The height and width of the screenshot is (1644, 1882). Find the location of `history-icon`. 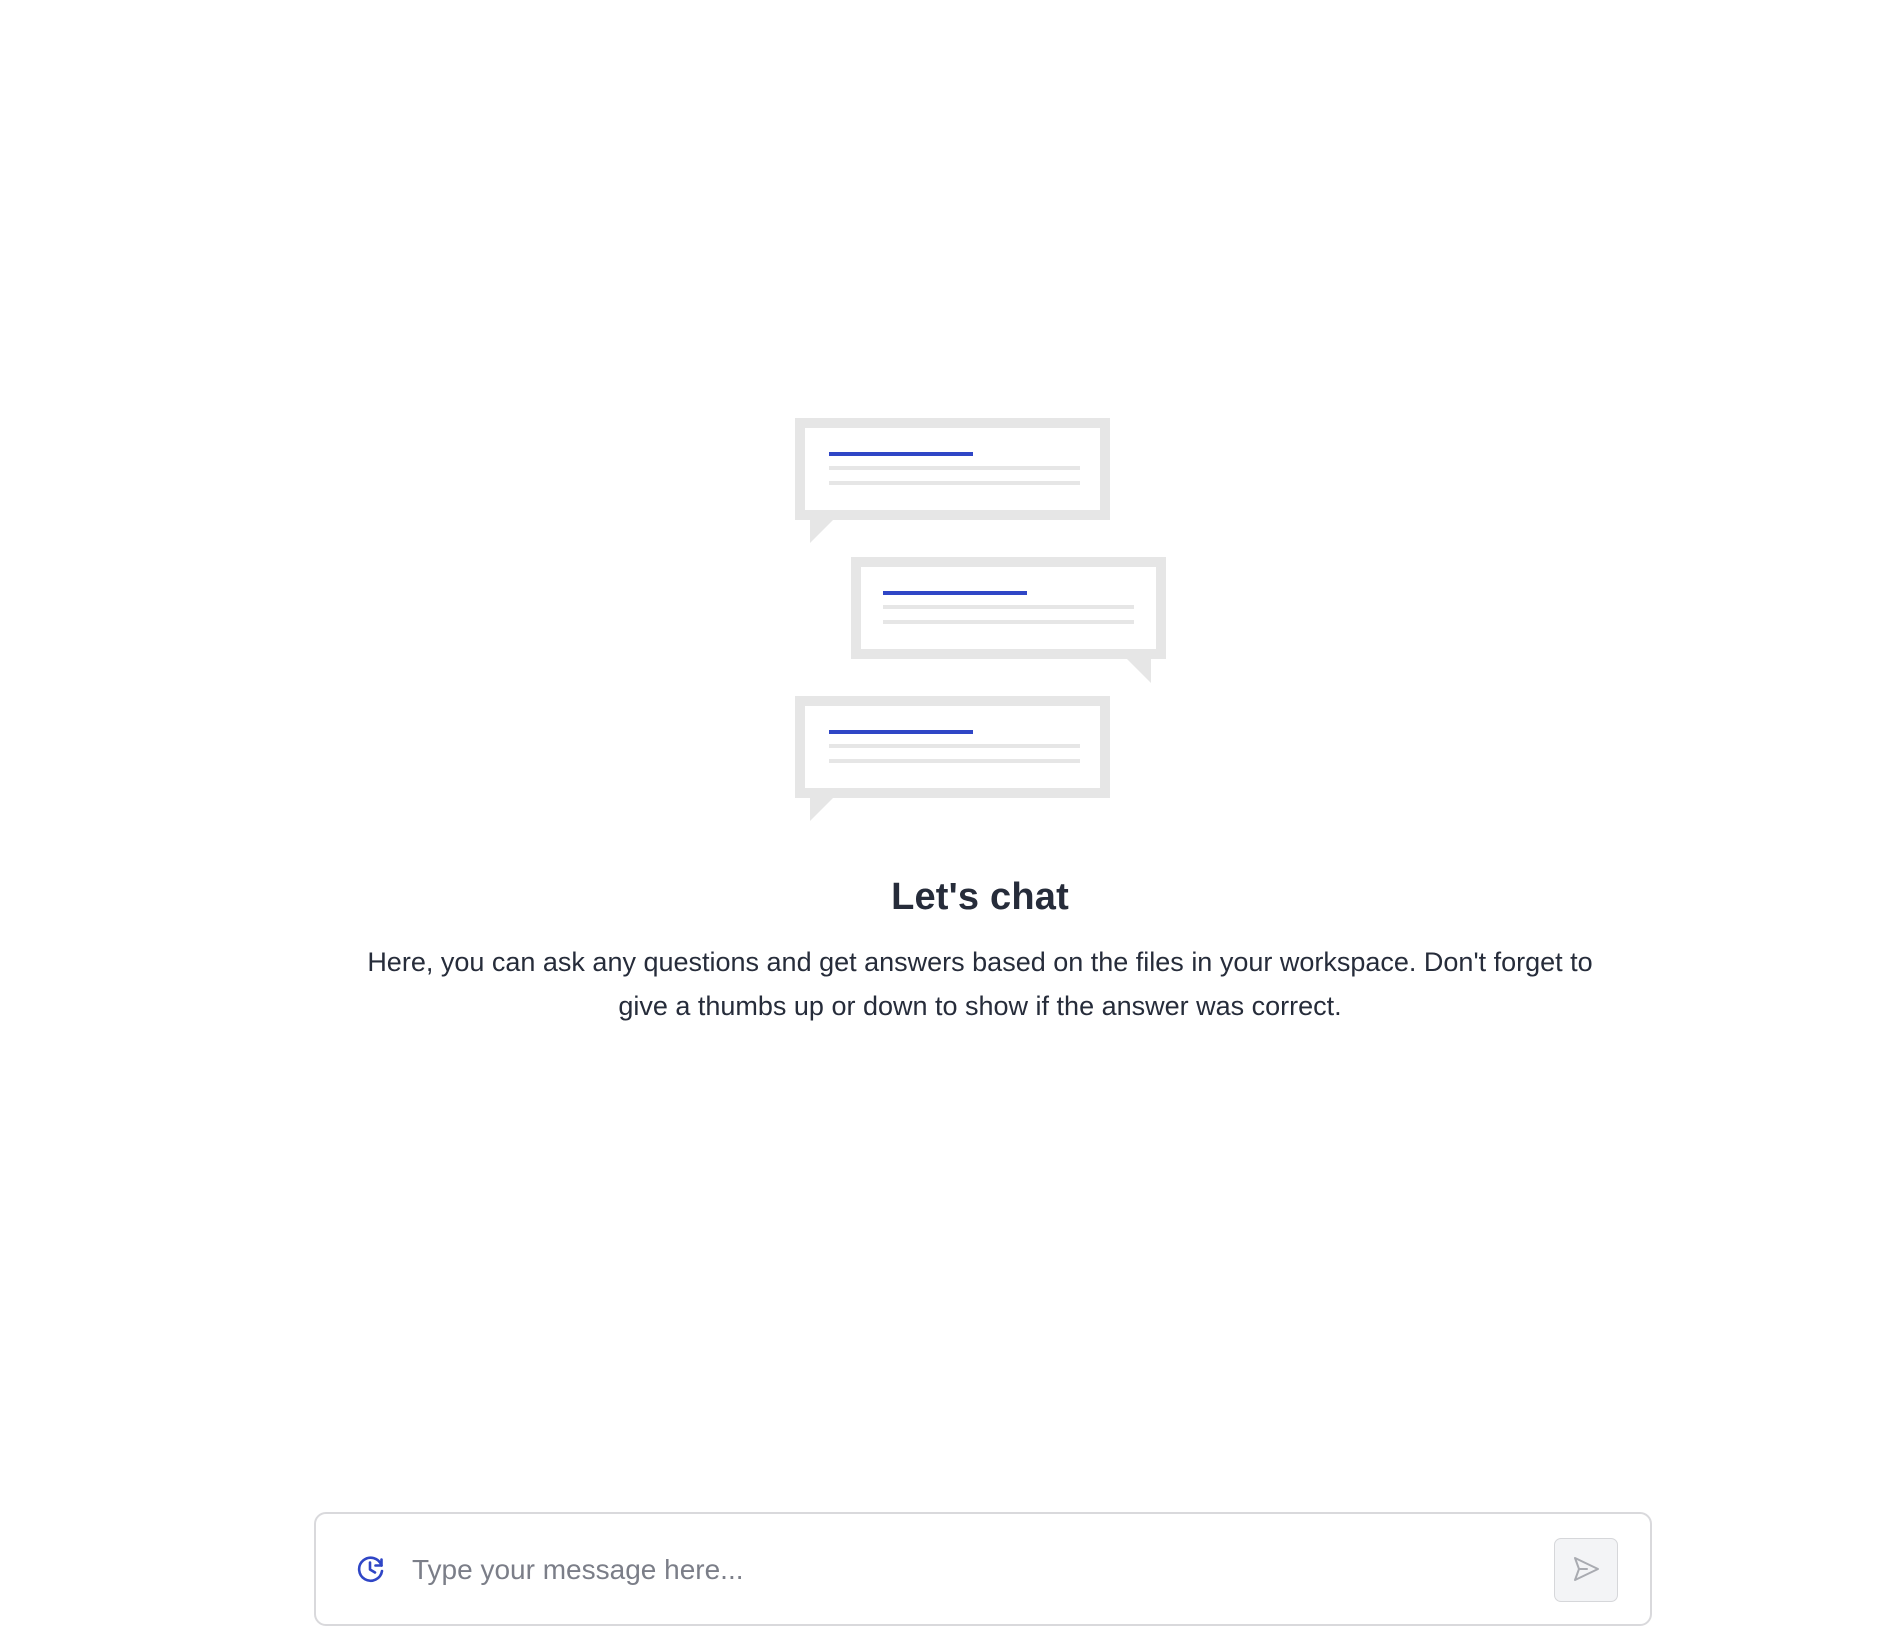

history-icon is located at coordinates (371, 1569).